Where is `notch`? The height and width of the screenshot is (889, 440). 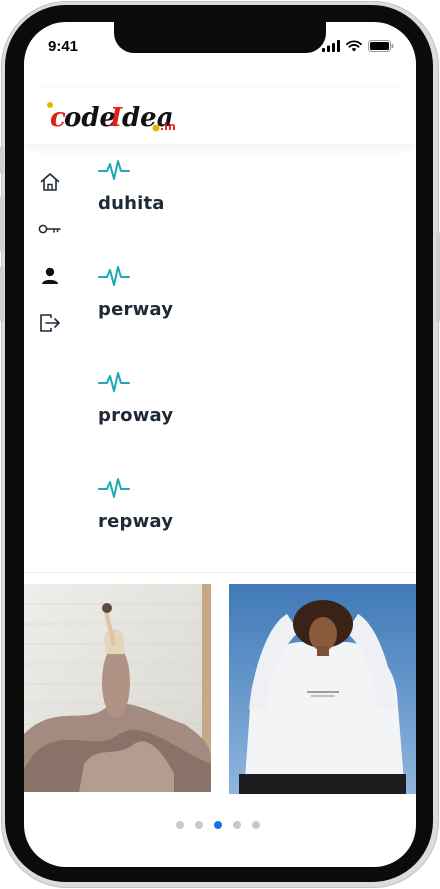
notch is located at coordinates (220, 37).